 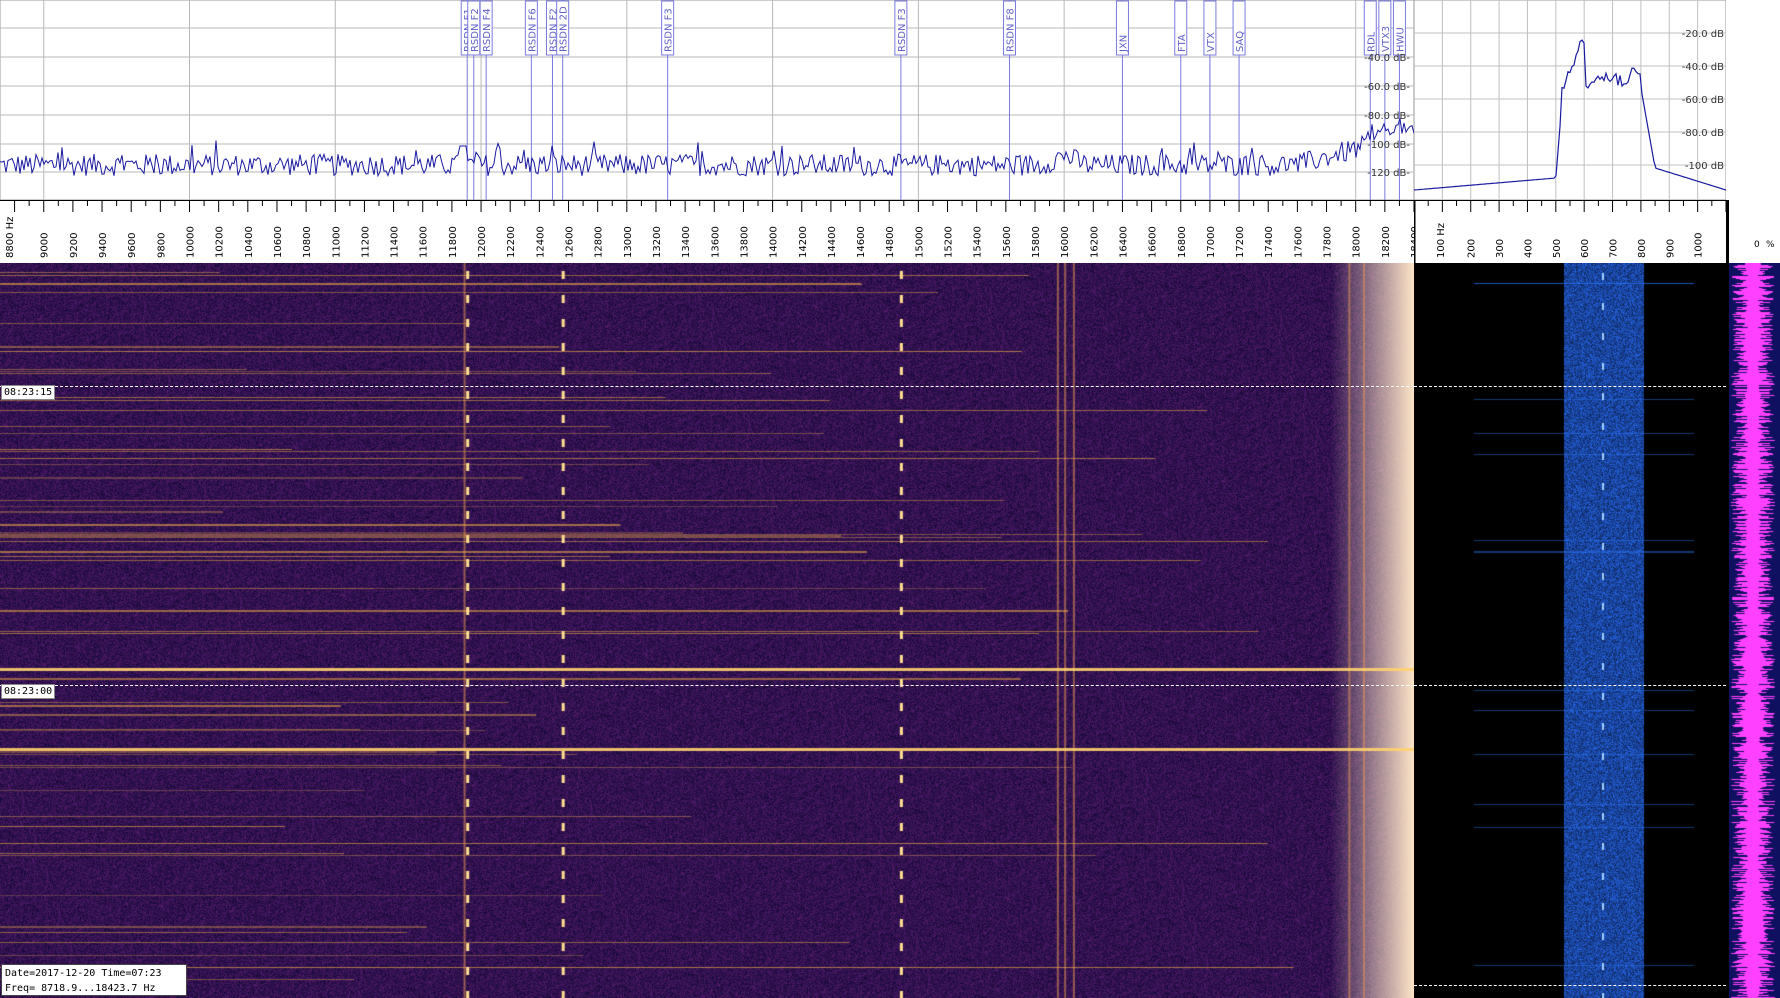 I want to click on scale-tick-label: 15600, so click(x=1007, y=242).